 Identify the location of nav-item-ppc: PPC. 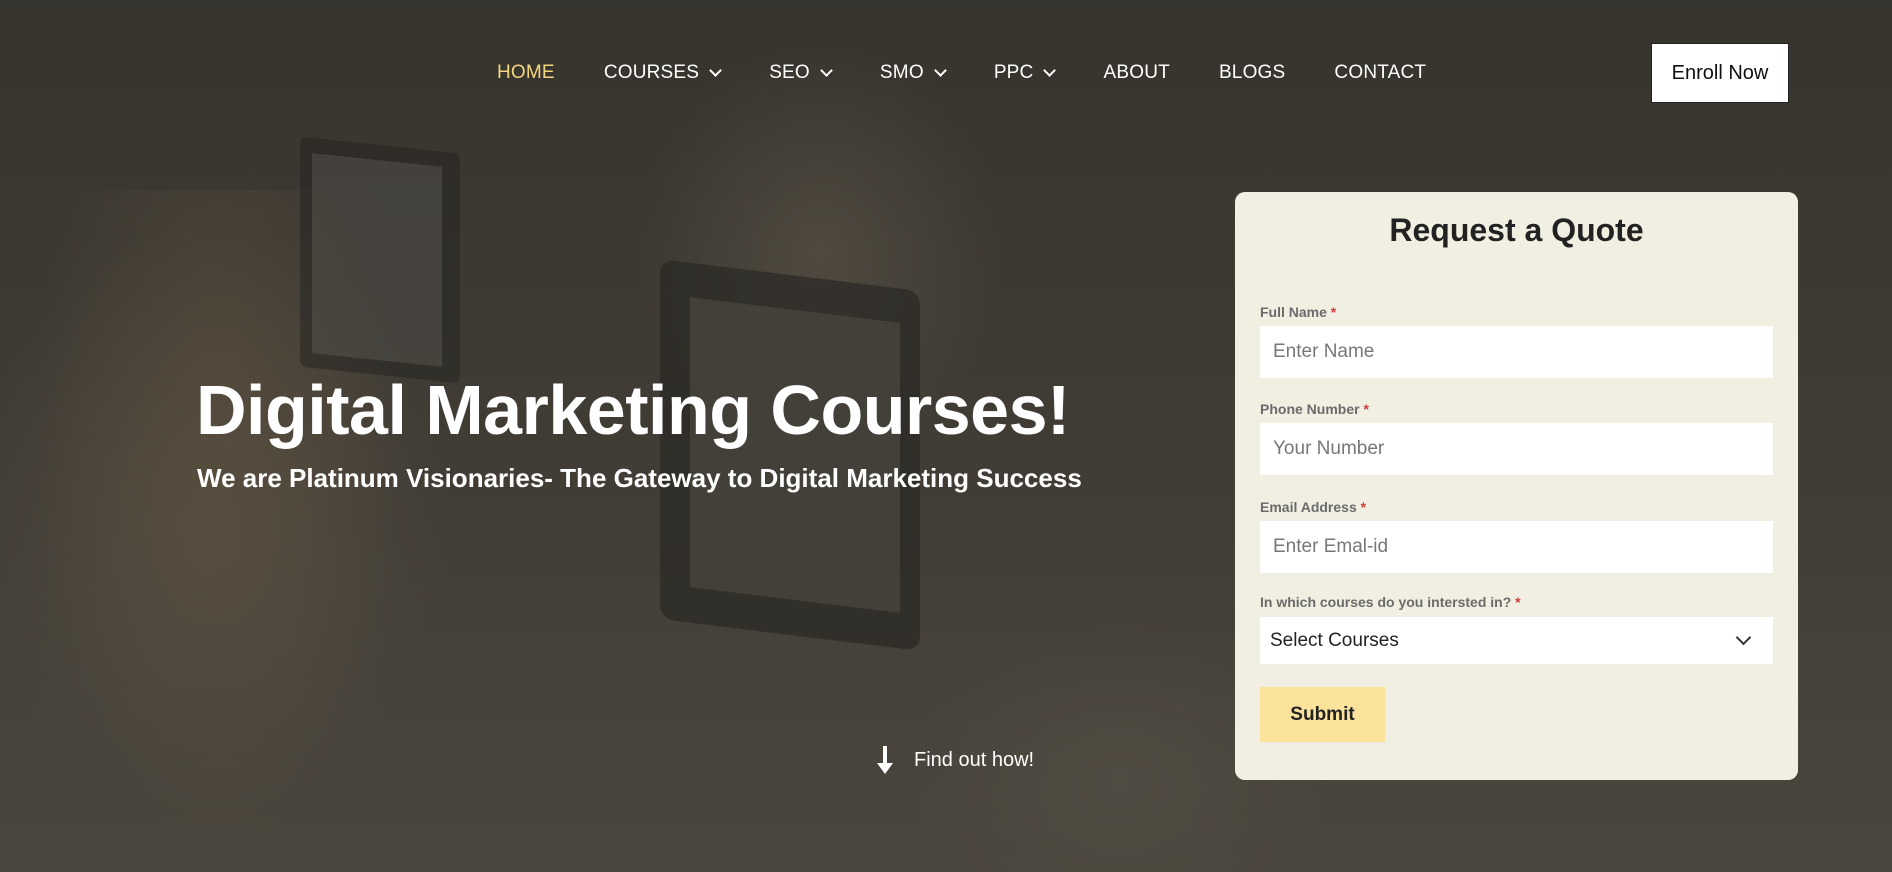
(1025, 73).